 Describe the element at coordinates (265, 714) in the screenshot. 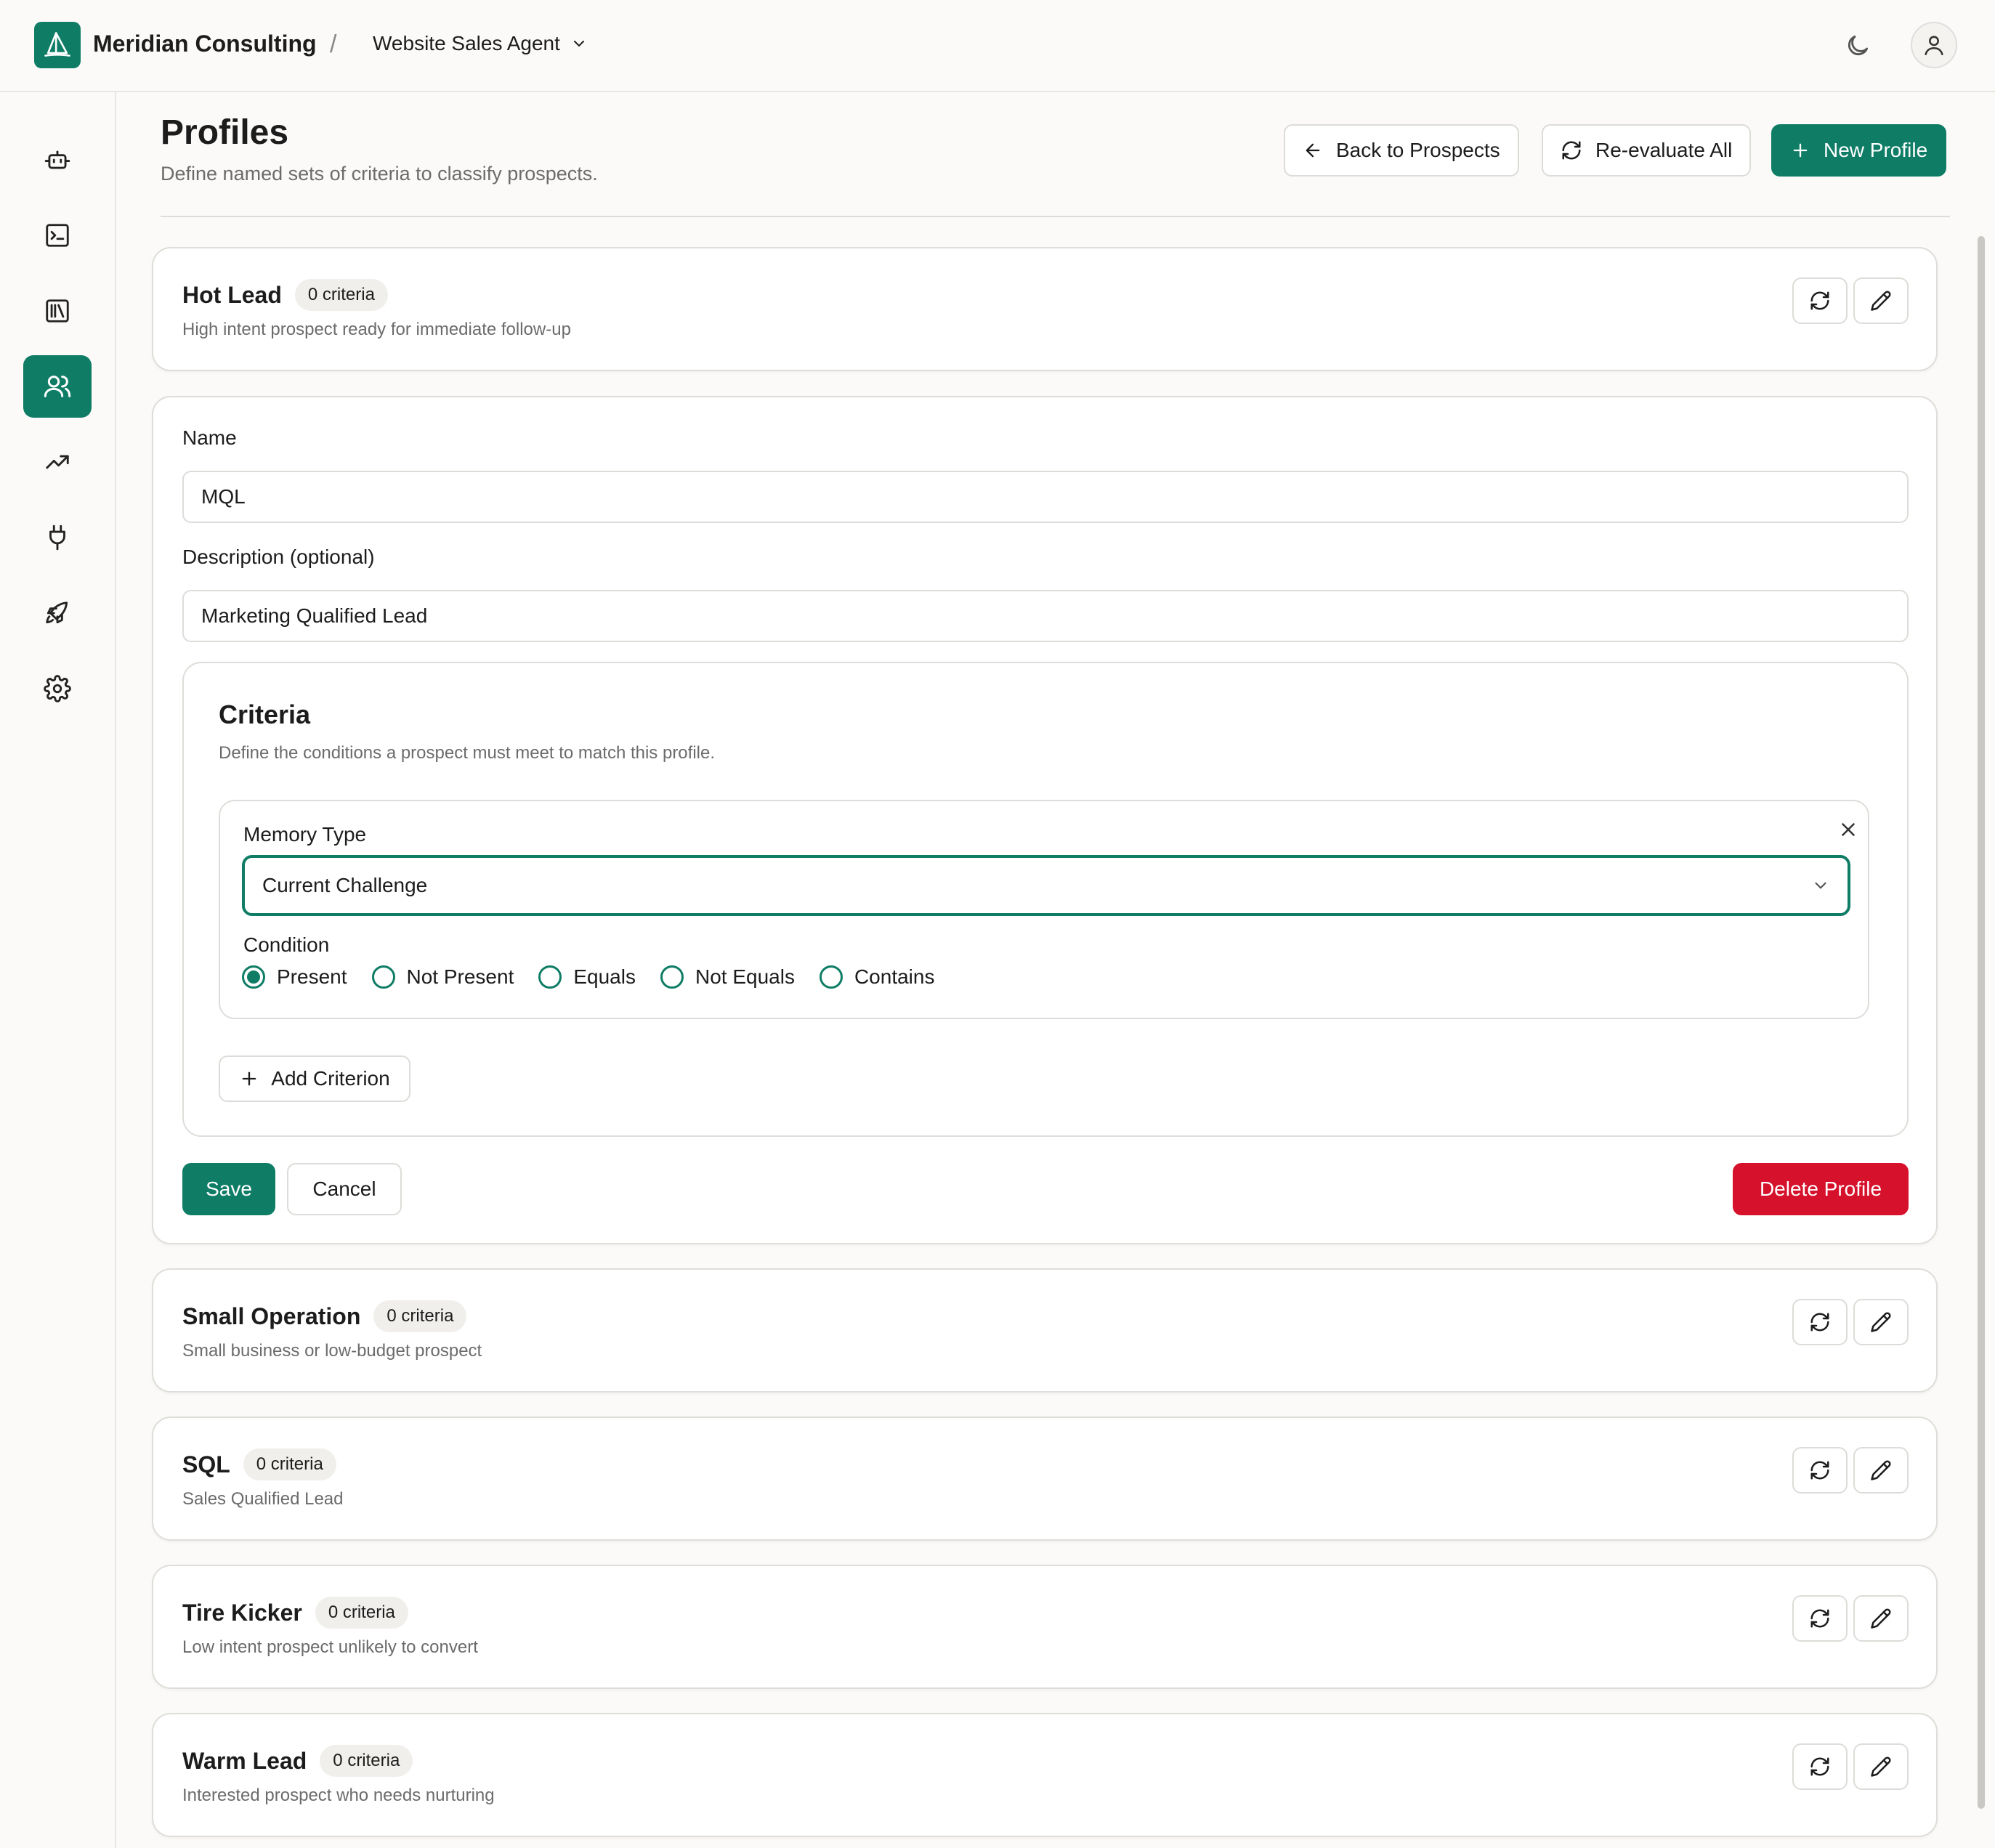

I see `criteria-title: Criteria` at that location.